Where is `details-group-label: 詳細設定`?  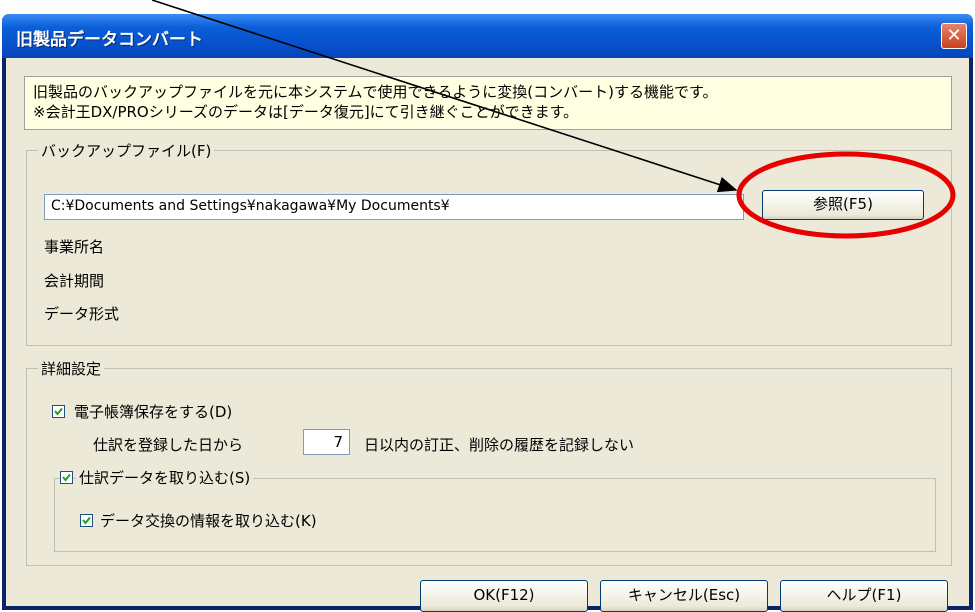
details-group-label: 詳細設定 is located at coordinates (71, 368).